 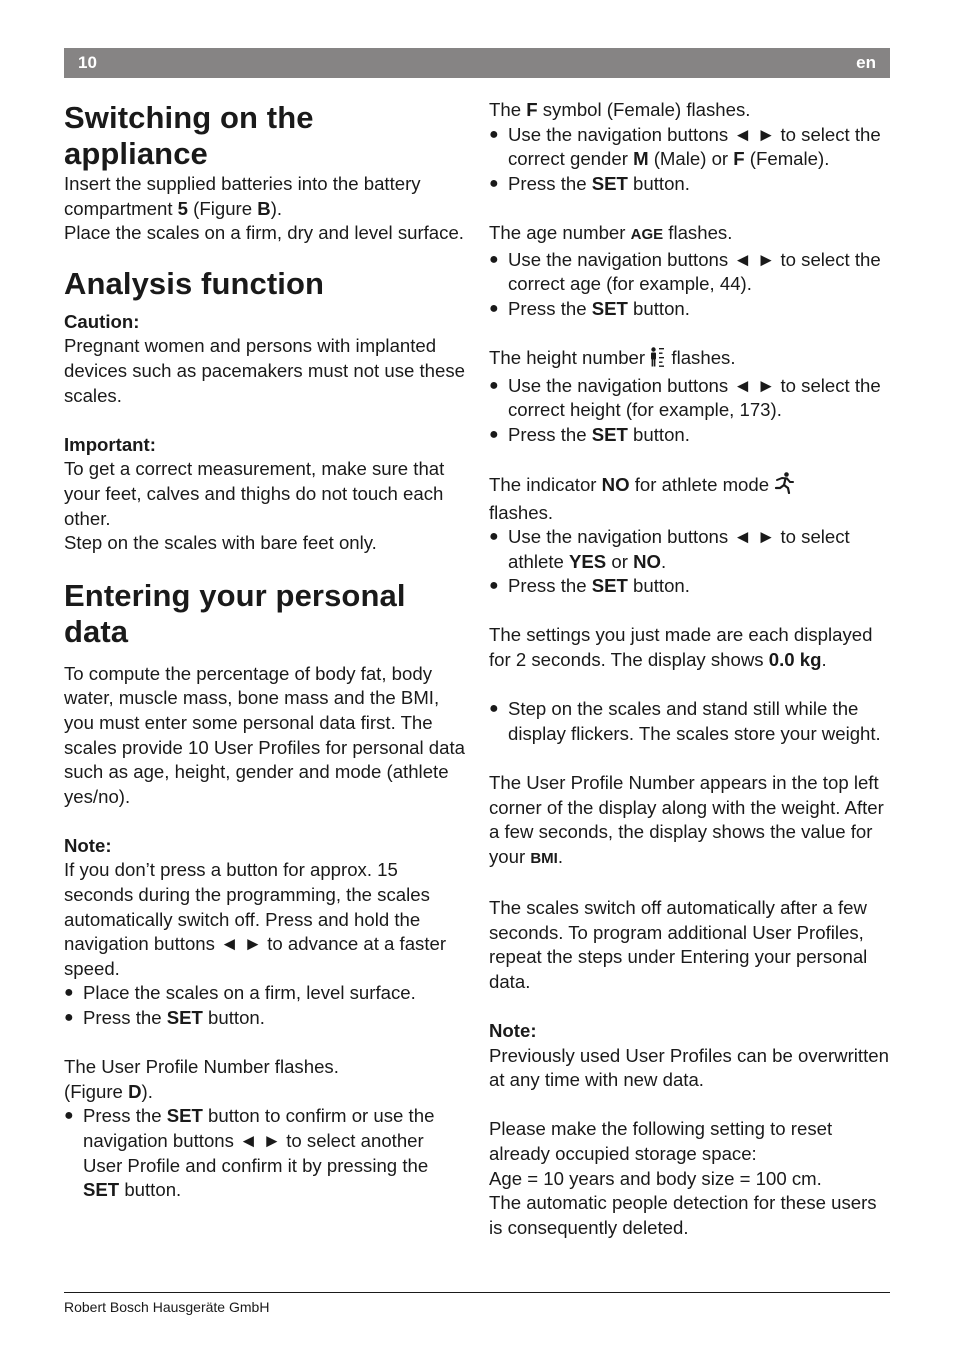 I want to click on bold-term: BMI, so click(x=544, y=858).